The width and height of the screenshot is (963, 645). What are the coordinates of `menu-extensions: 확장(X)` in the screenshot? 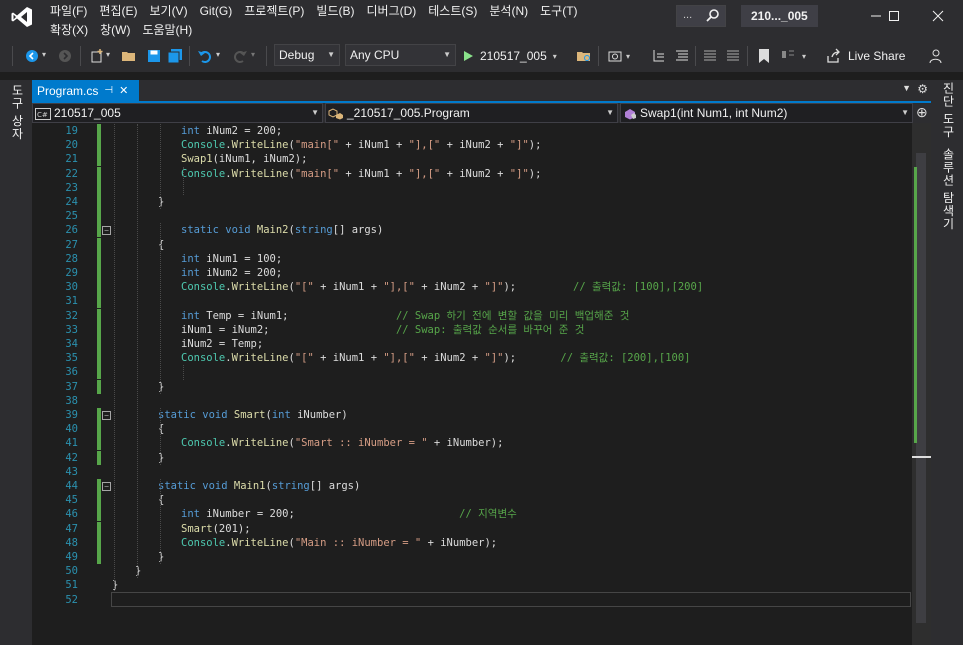 It's located at (69, 30).